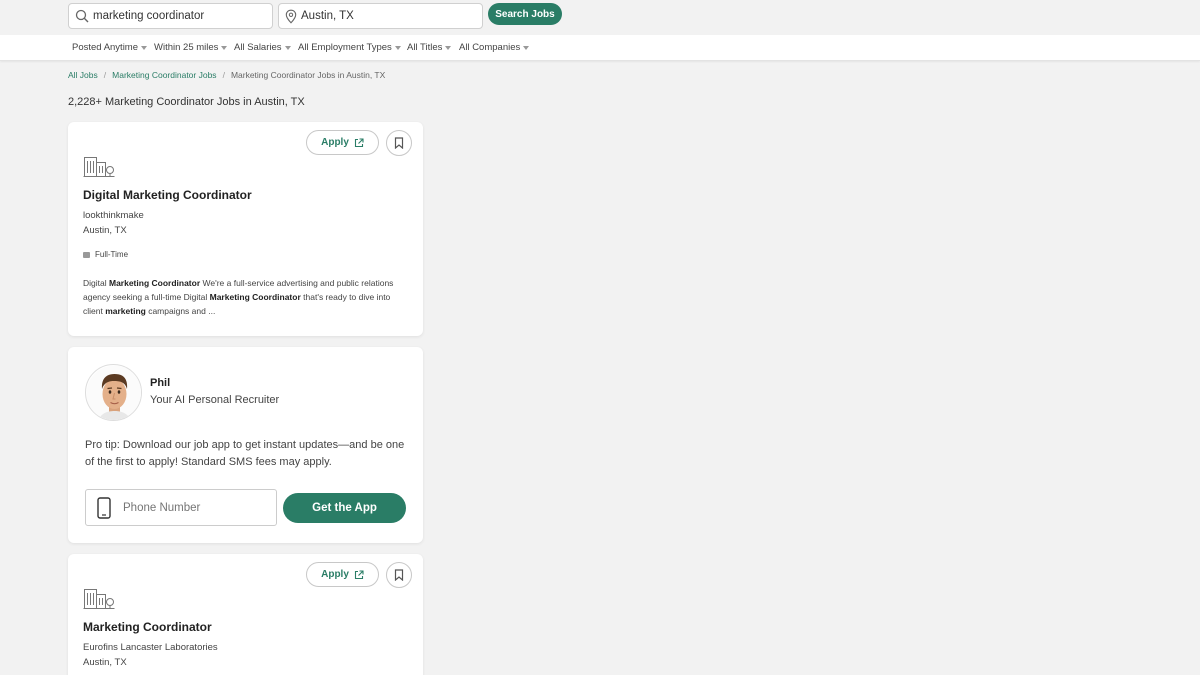 The image size is (1200, 675). What do you see at coordinates (345, 47) in the screenshot?
I see `filter-label: All Employment Types` at bounding box center [345, 47].